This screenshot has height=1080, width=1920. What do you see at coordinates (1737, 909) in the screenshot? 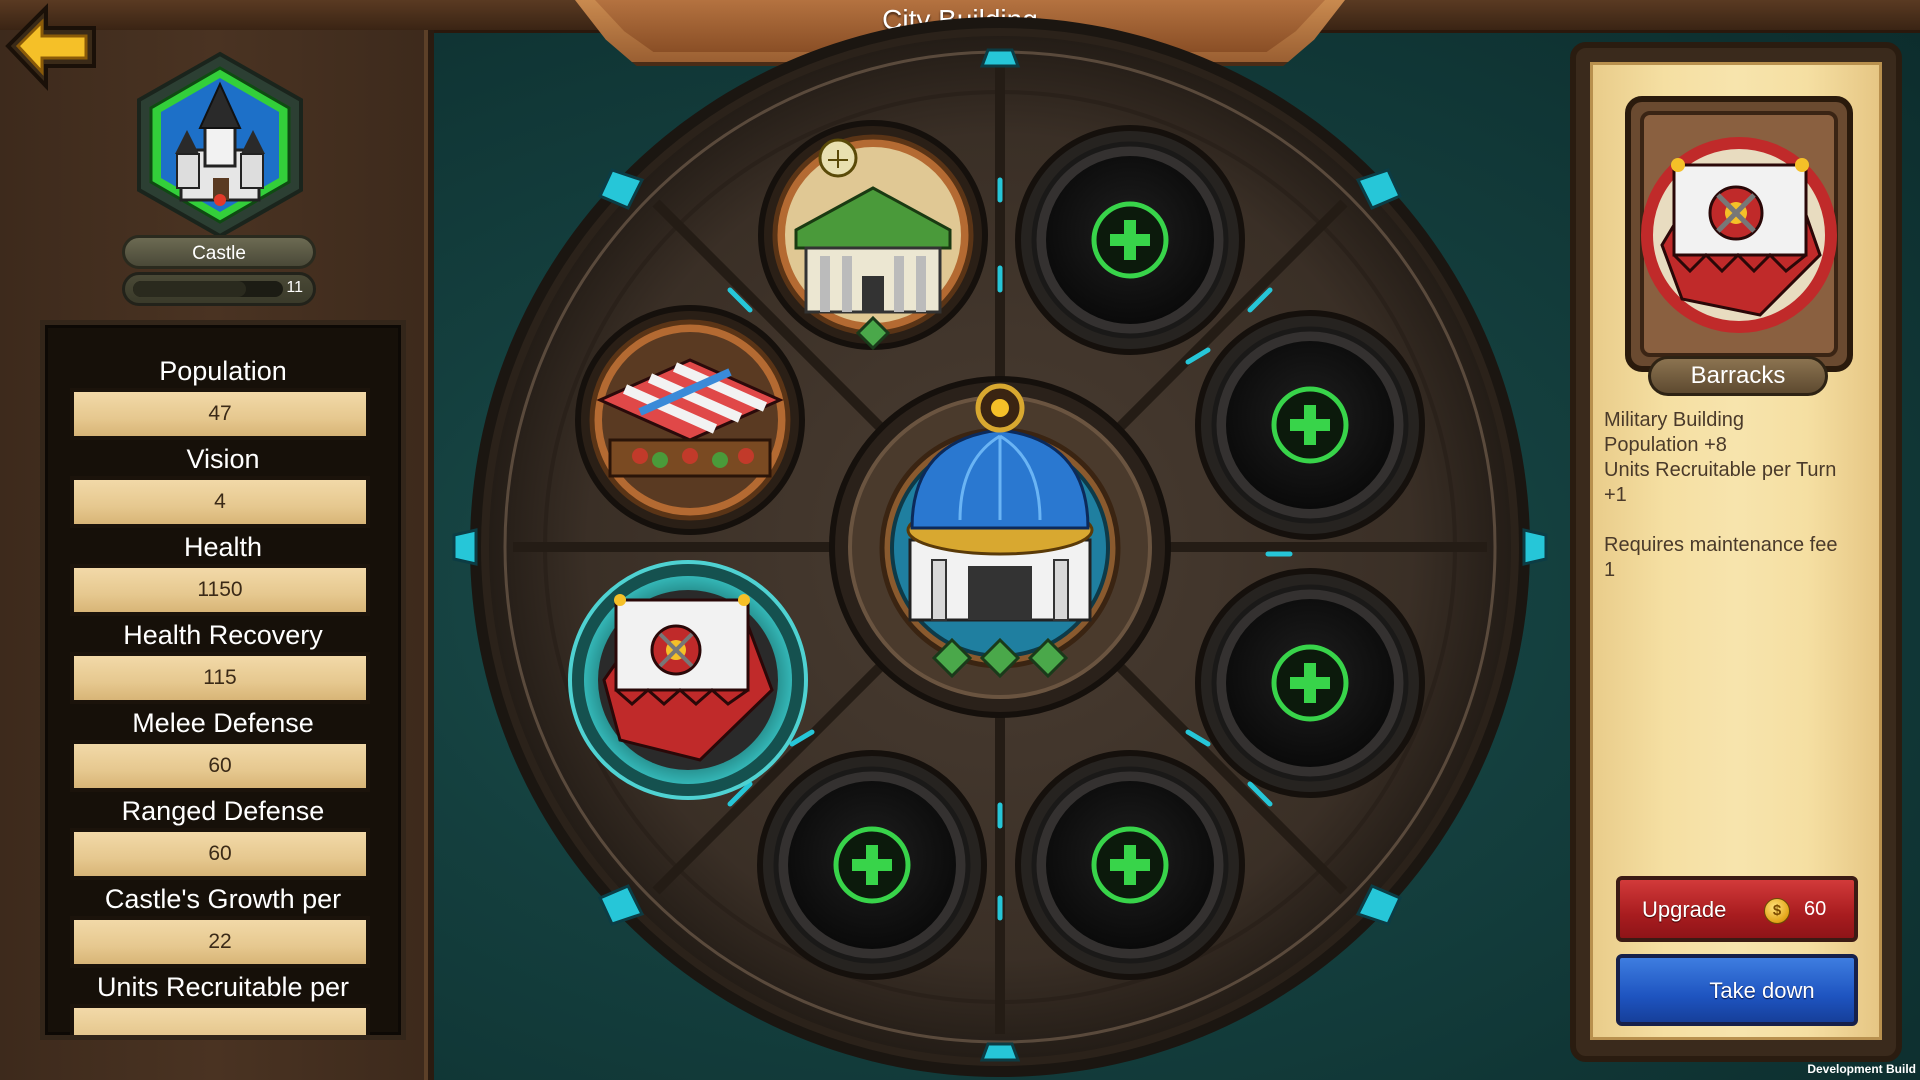
I see `upgrade-button: Upgrade $ 60` at bounding box center [1737, 909].